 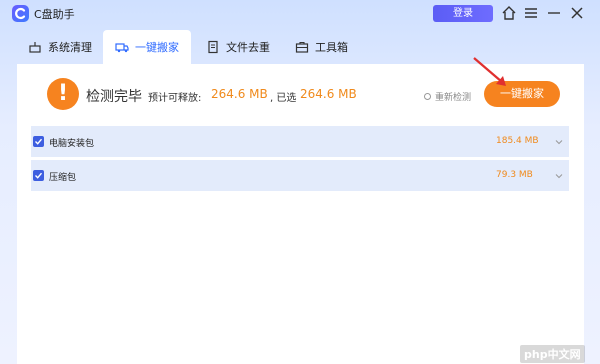 I want to click on refresh-icon, so click(x=427, y=96).